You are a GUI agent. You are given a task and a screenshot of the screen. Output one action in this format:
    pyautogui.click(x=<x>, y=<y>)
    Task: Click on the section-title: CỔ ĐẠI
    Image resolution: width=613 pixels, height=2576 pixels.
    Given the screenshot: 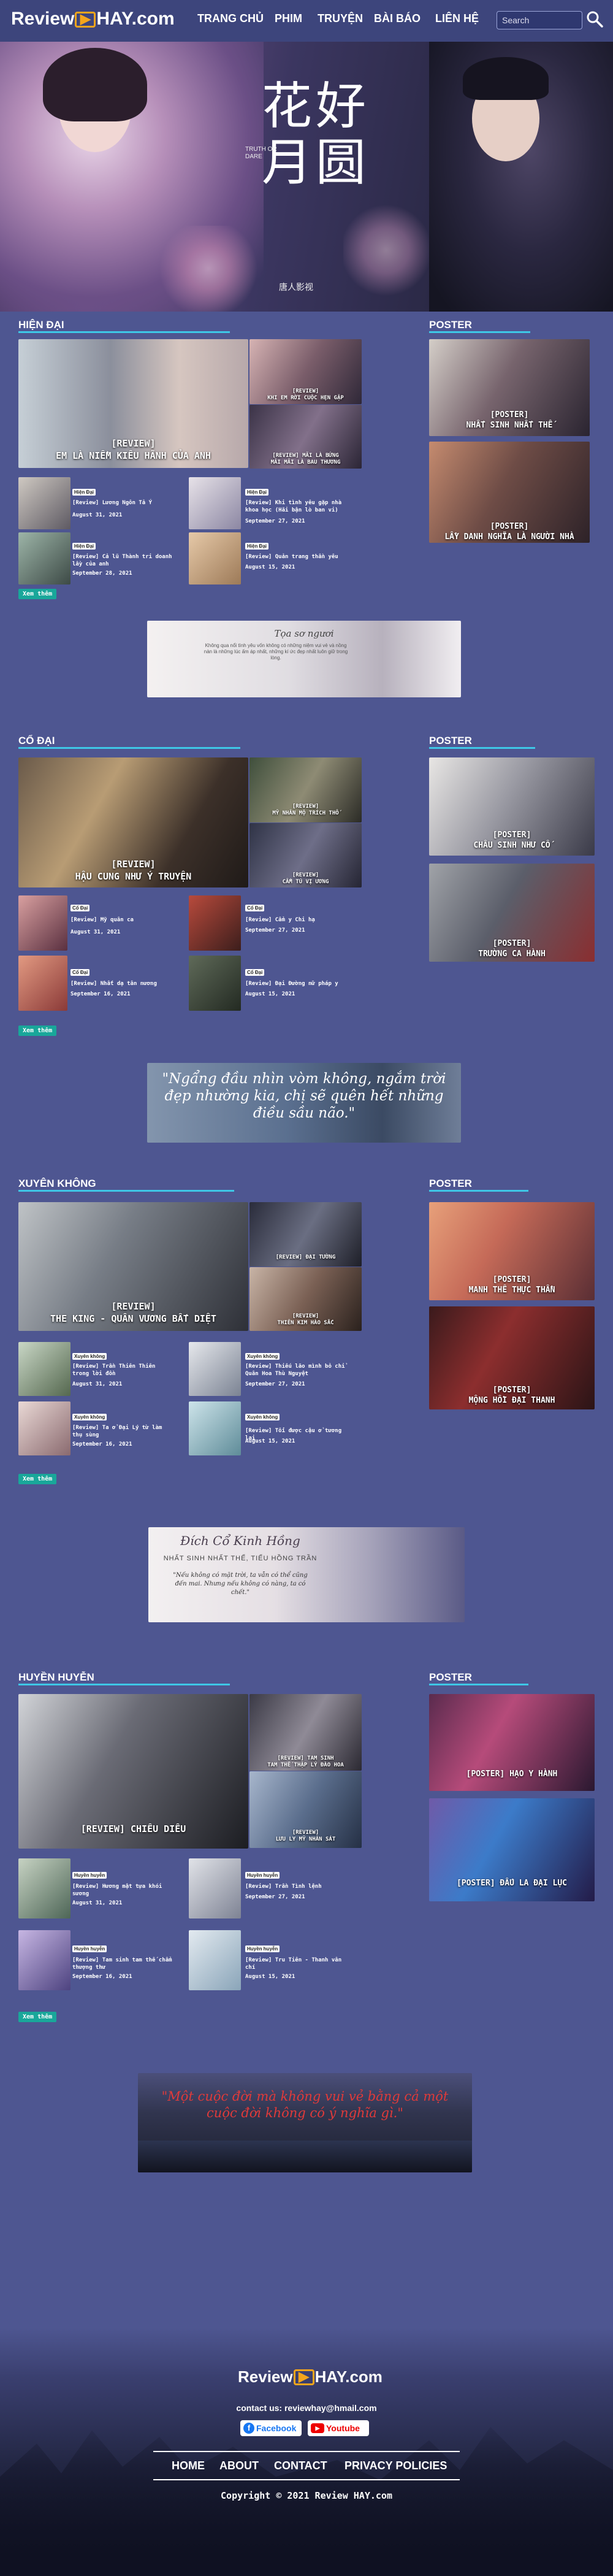 What is the action you would take?
    pyautogui.click(x=36, y=740)
    